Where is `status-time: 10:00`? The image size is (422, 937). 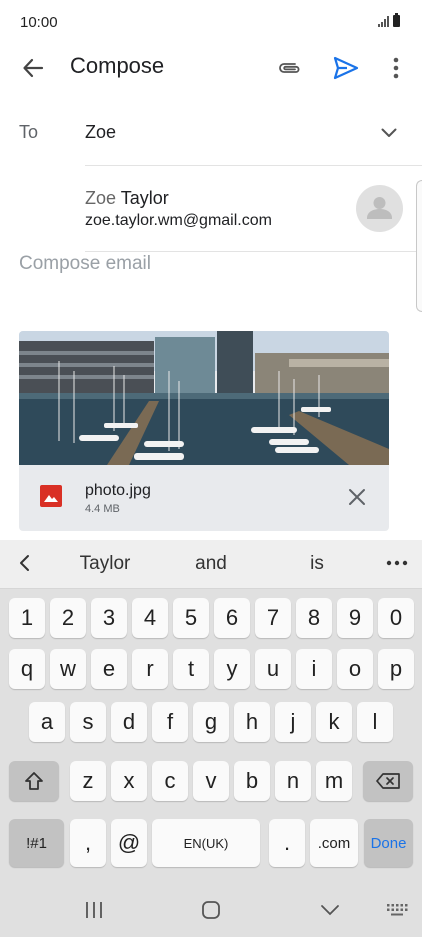 status-time: 10:00 is located at coordinates (39, 22).